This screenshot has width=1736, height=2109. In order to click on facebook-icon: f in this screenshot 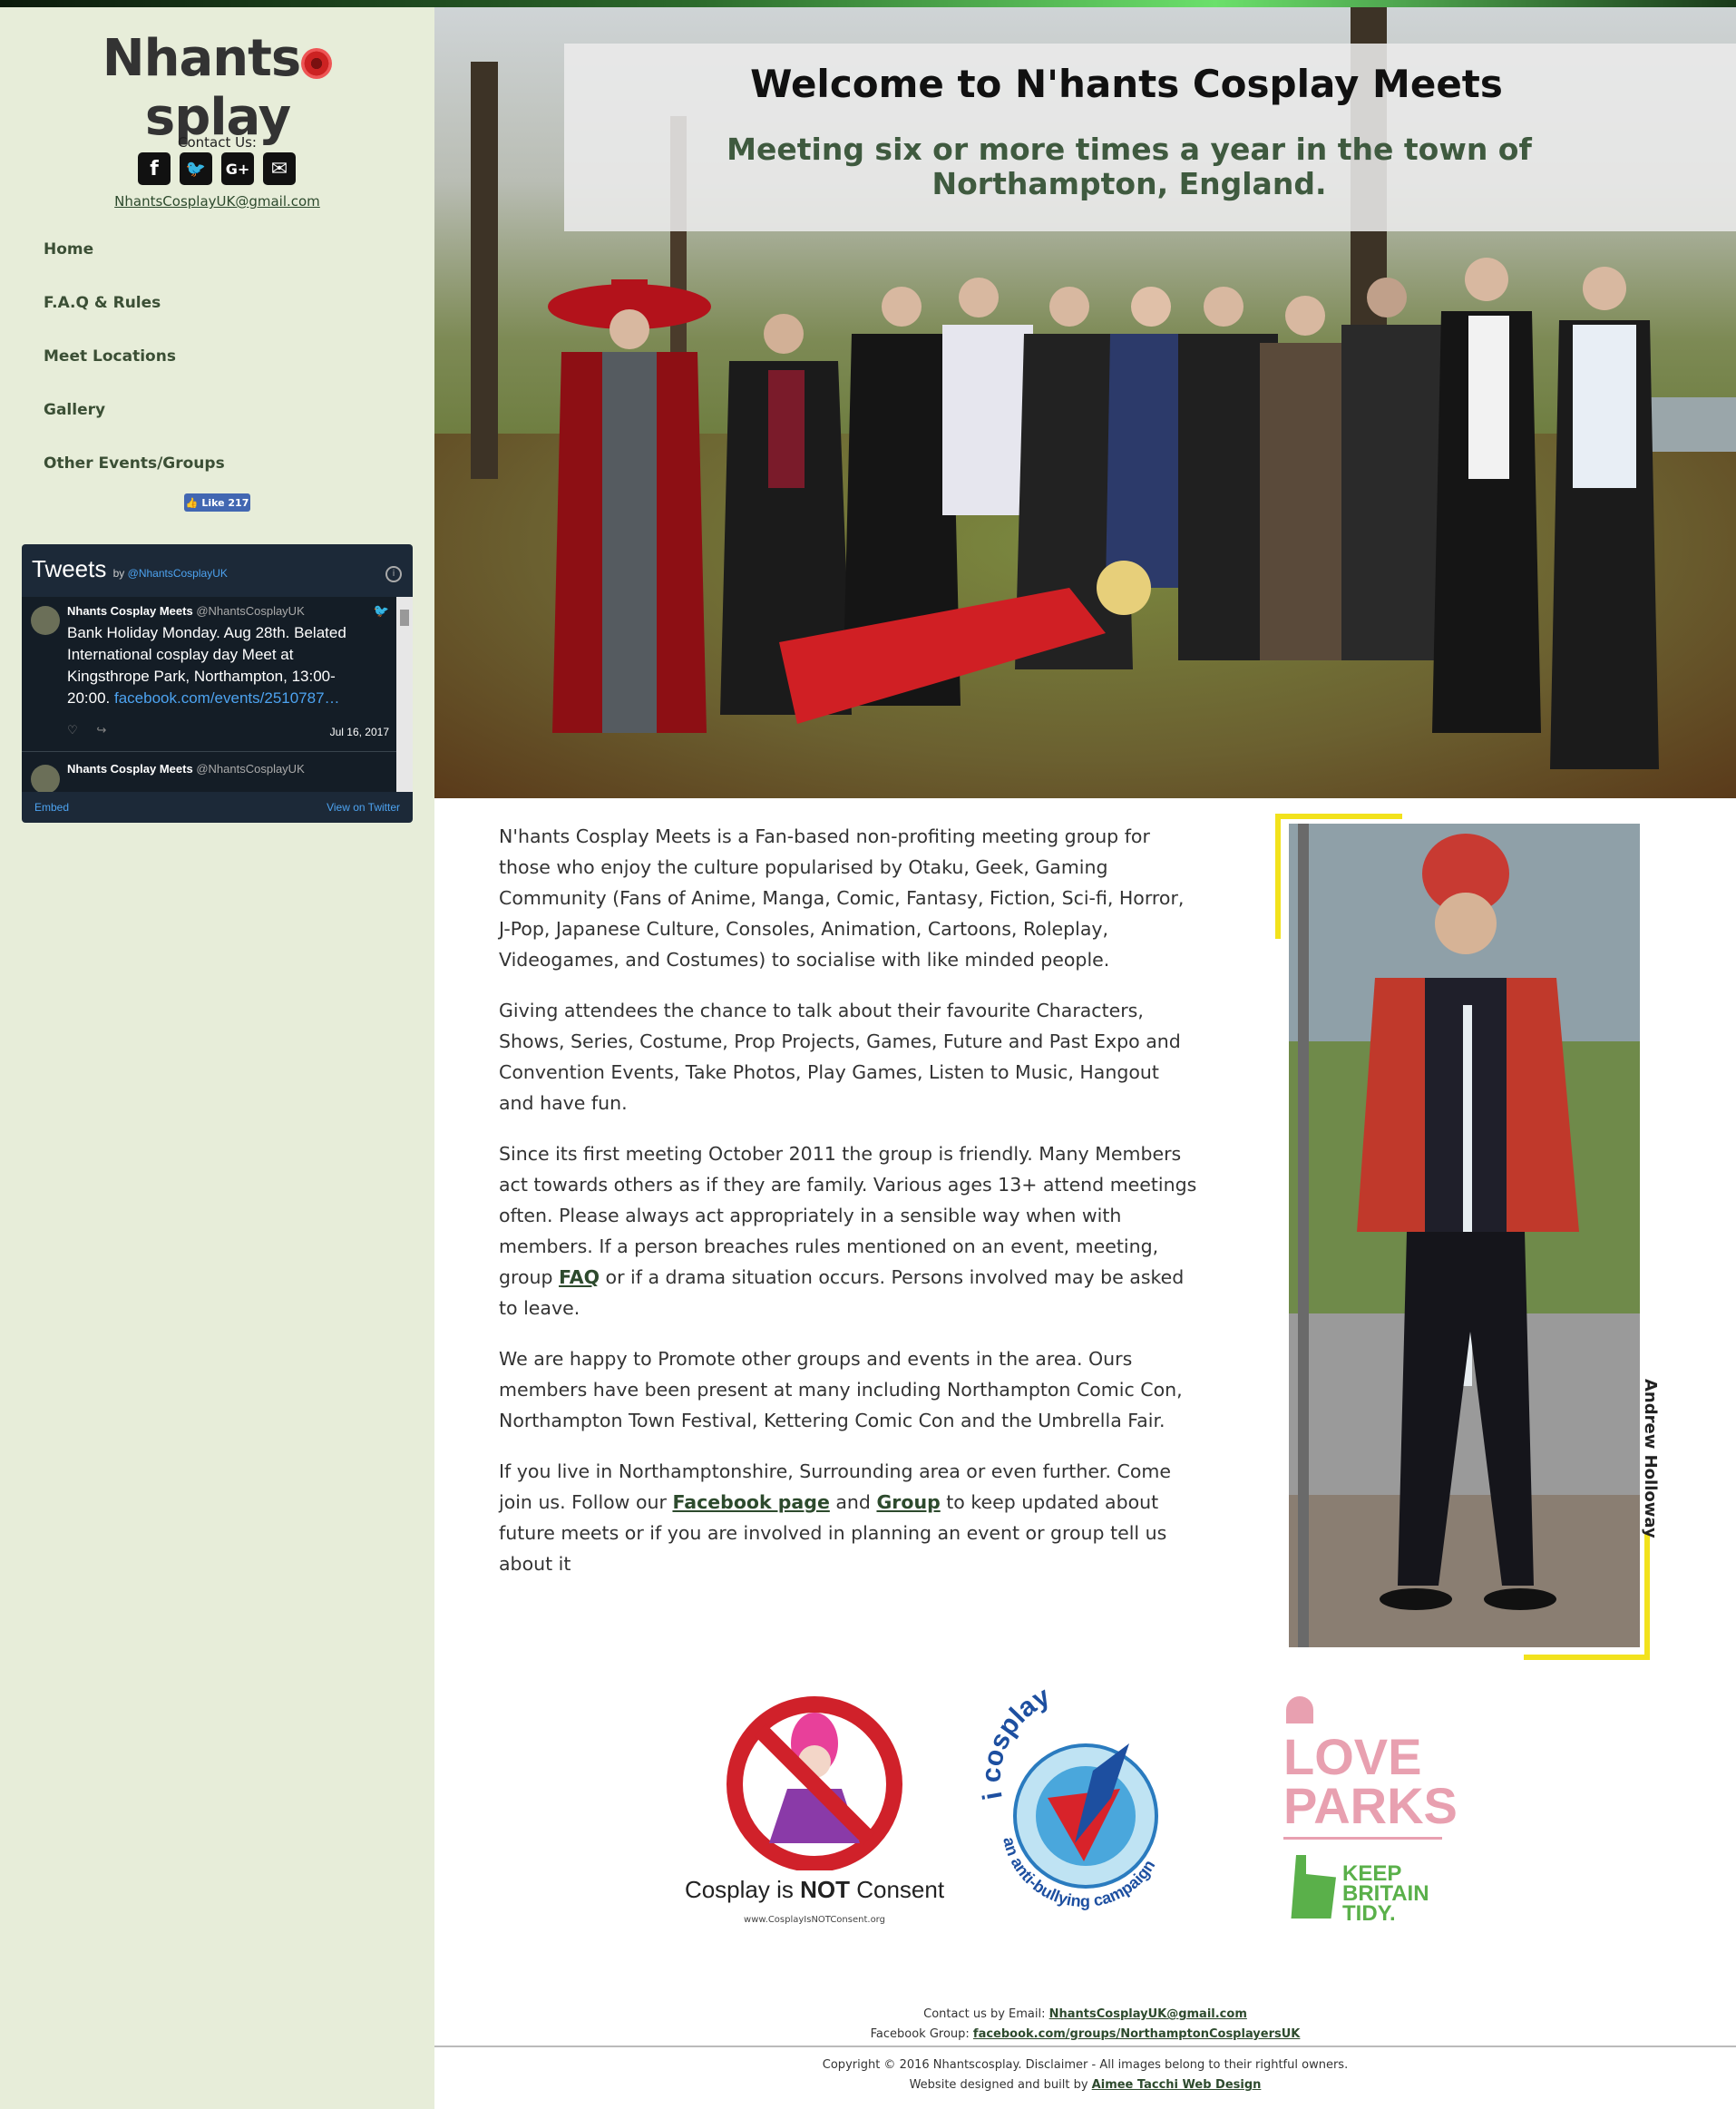, I will do `click(154, 168)`.